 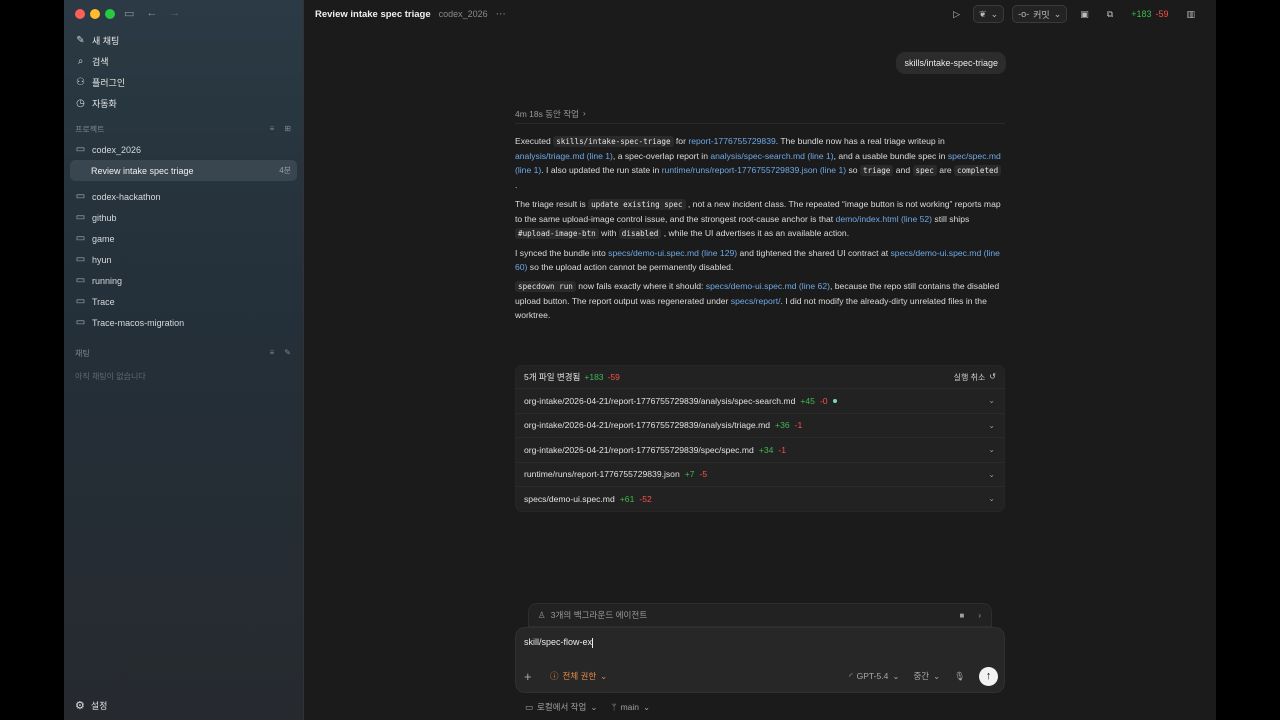 What do you see at coordinates (183, 129) in the screenshot?
I see `projects-section-header: 프로젝트 ≡ ⊞` at bounding box center [183, 129].